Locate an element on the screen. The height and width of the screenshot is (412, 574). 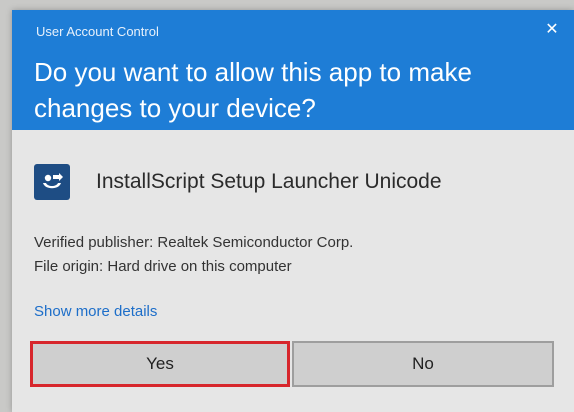
app-name: InstallScript Setup Launcher Unicode is located at coordinates (269, 181).